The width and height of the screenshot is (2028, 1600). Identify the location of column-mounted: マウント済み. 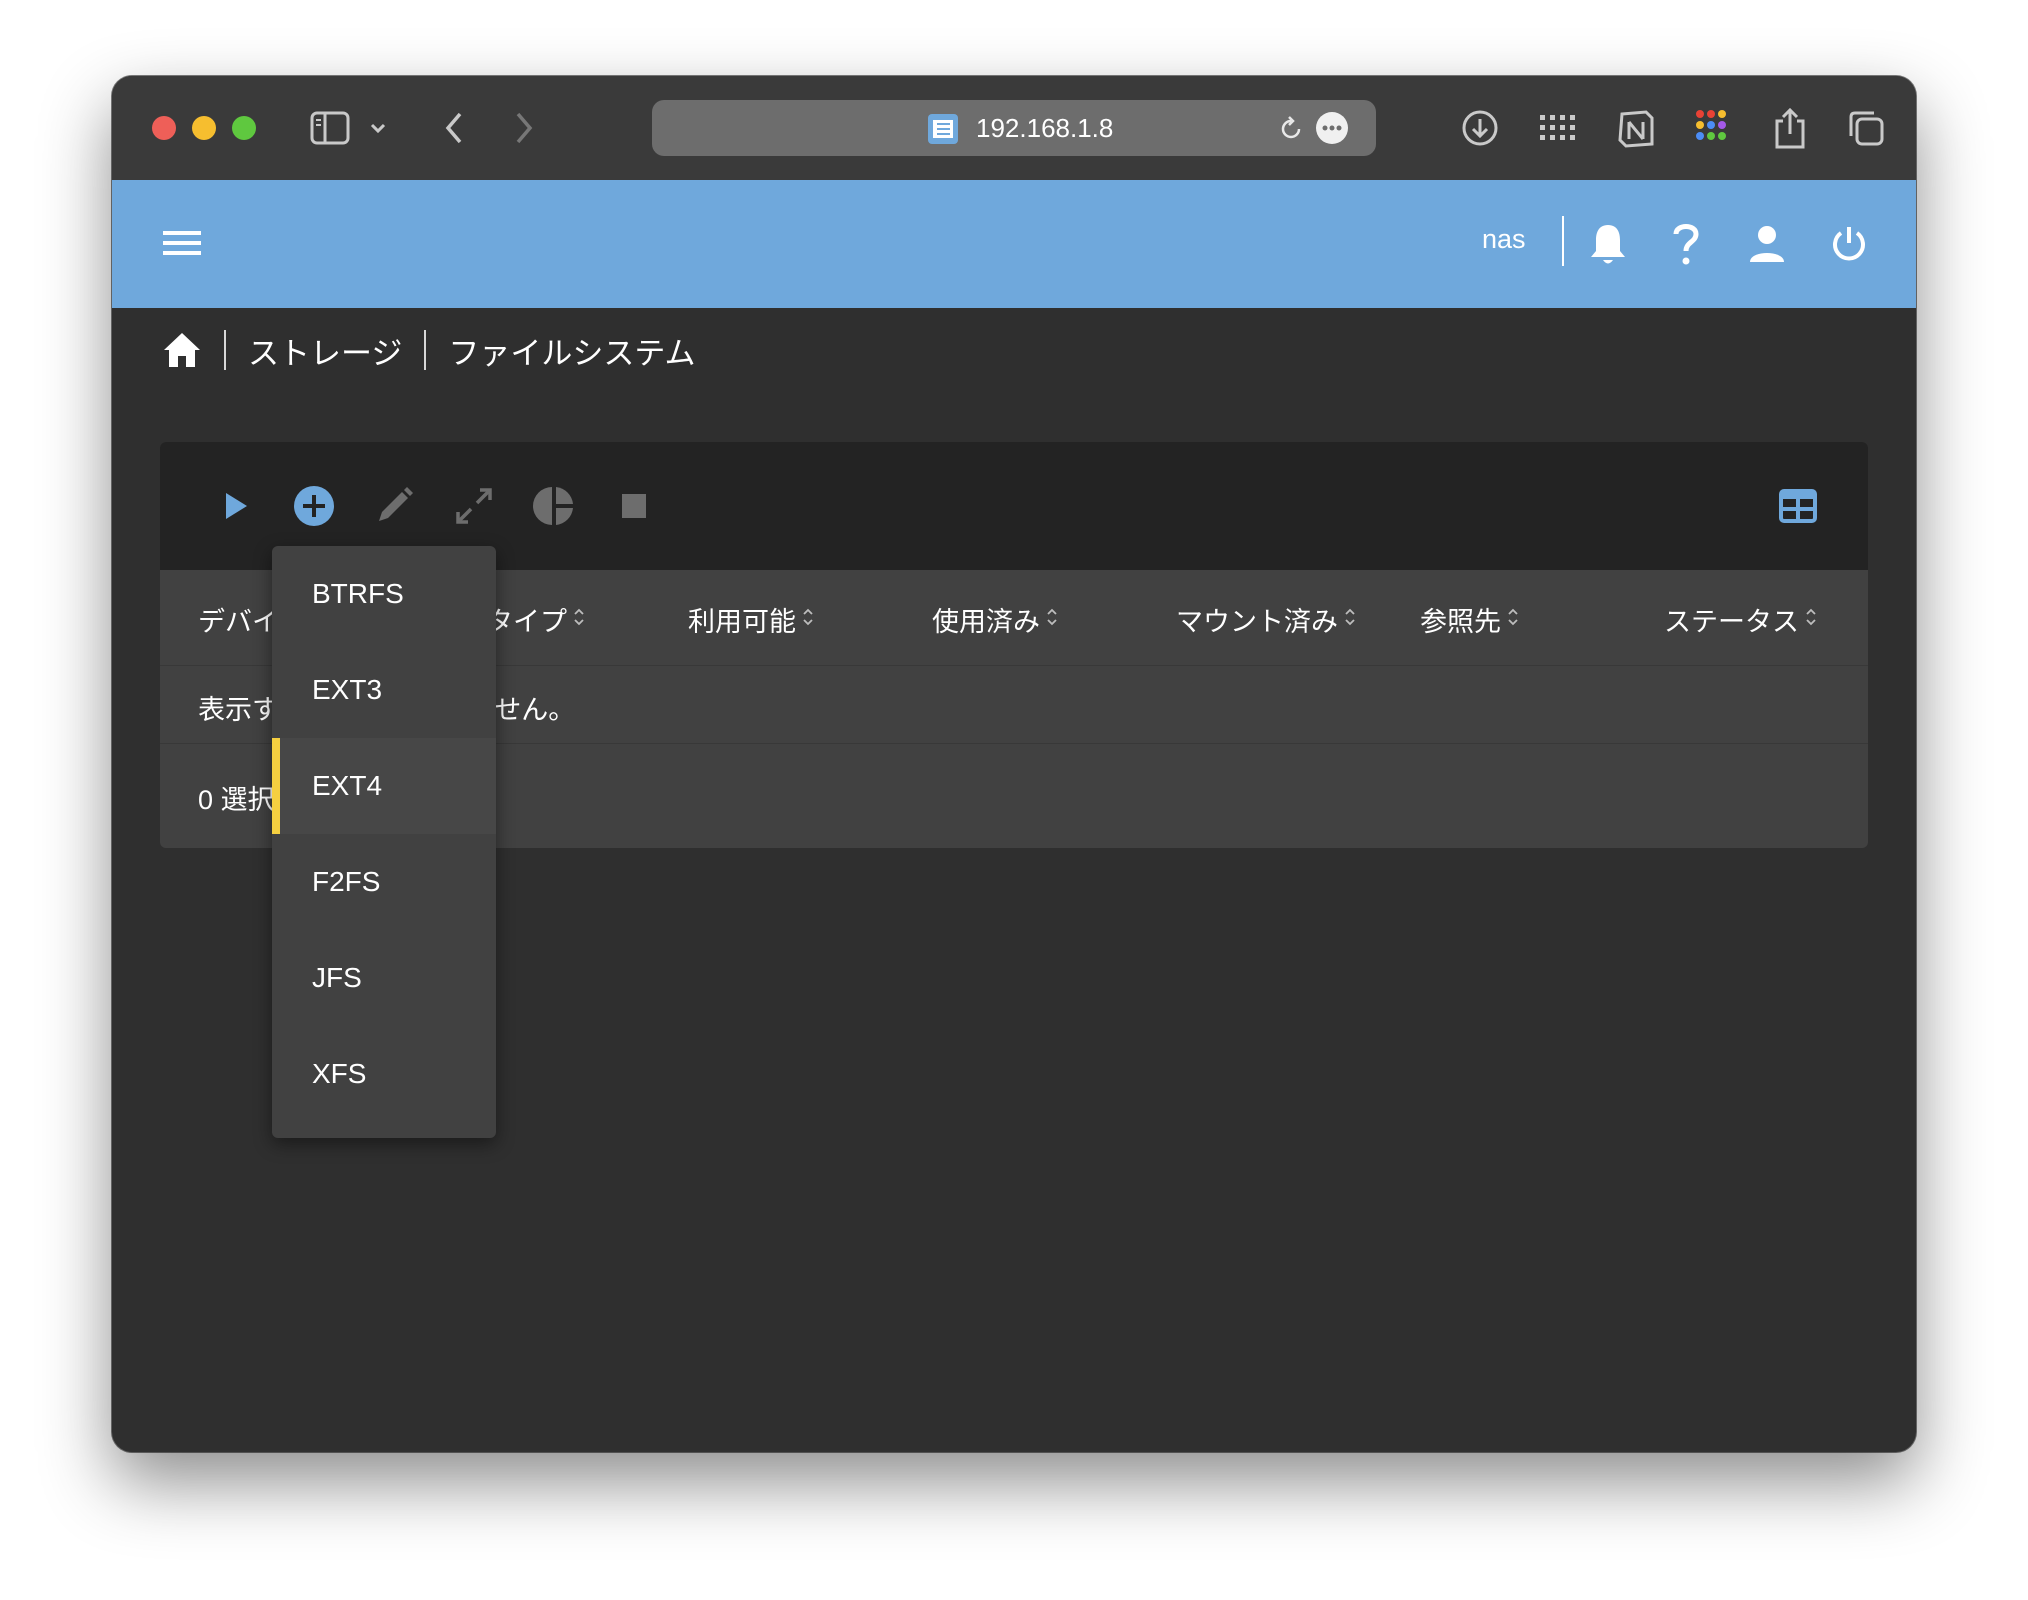
(1266, 619).